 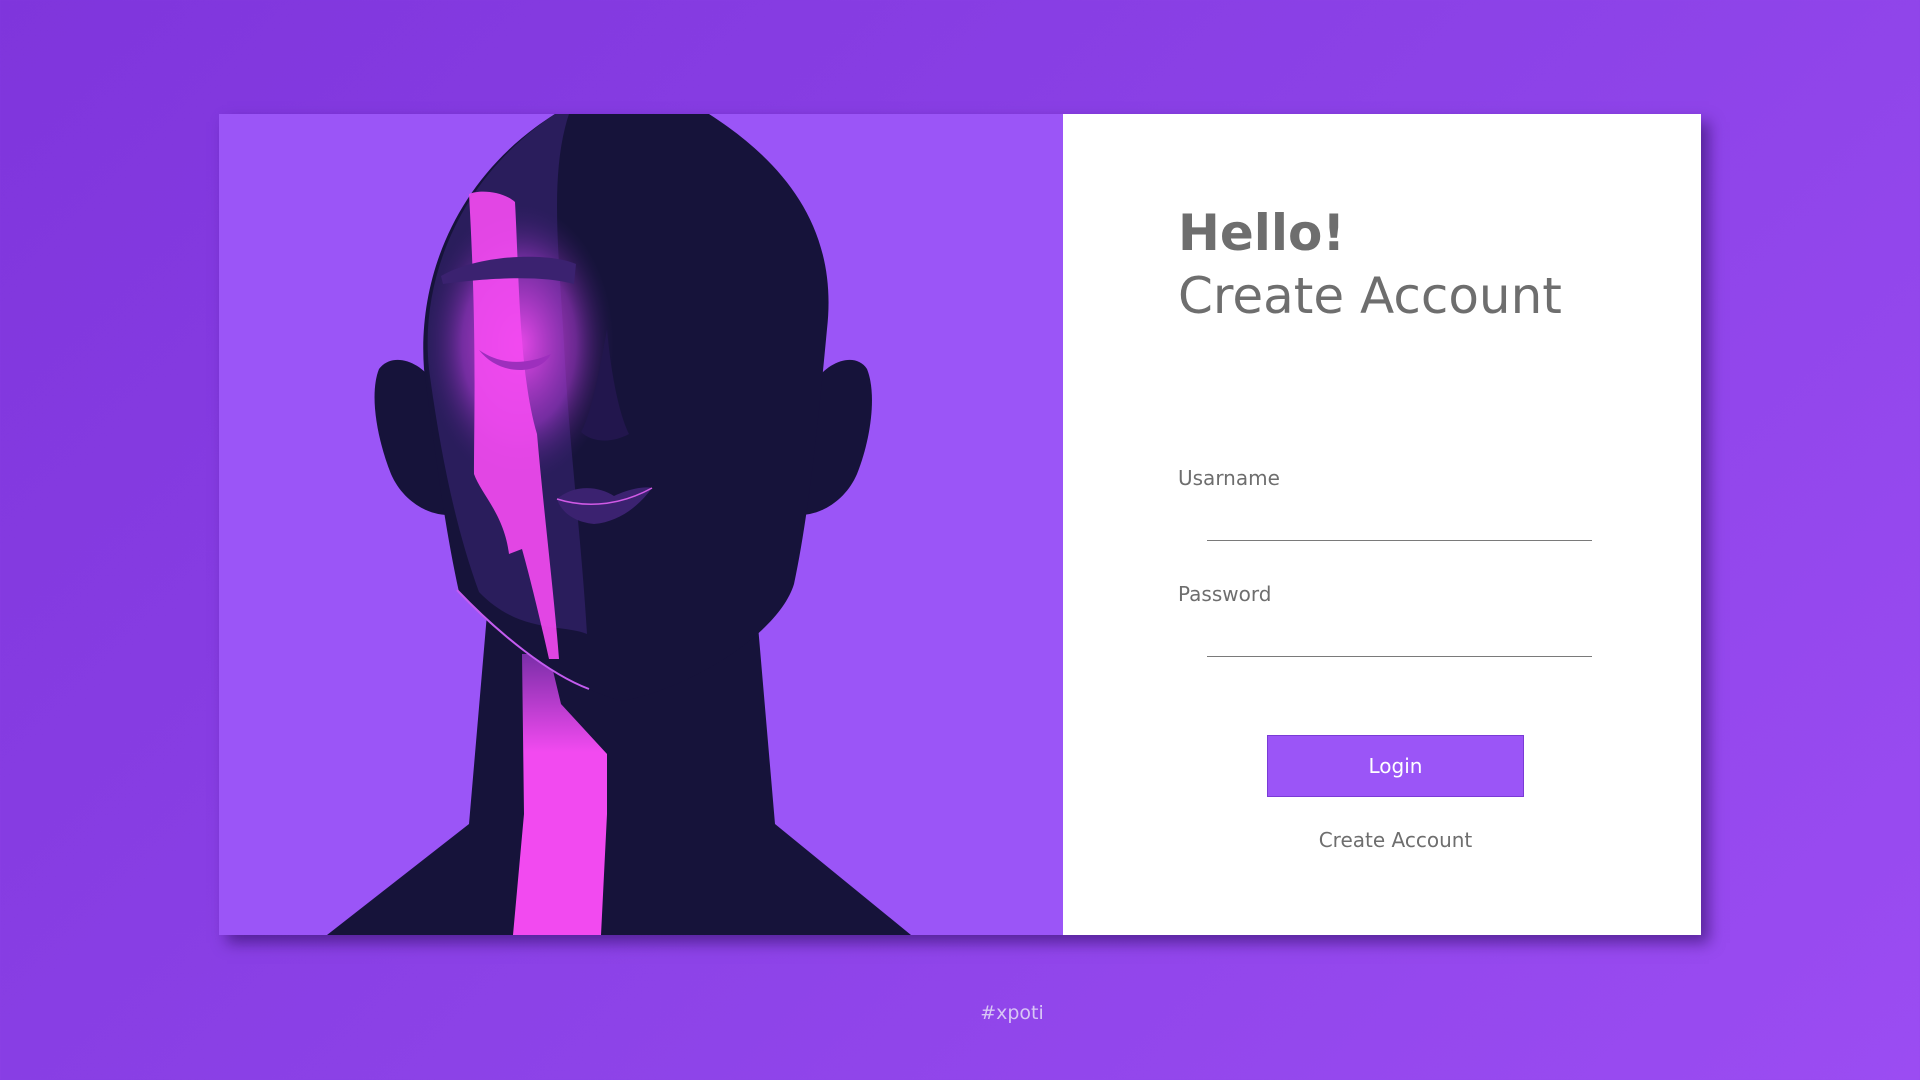 What do you see at coordinates (1225, 594) in the screenshot?
I see `password-label: Password` at bounding box center [1225, 594].